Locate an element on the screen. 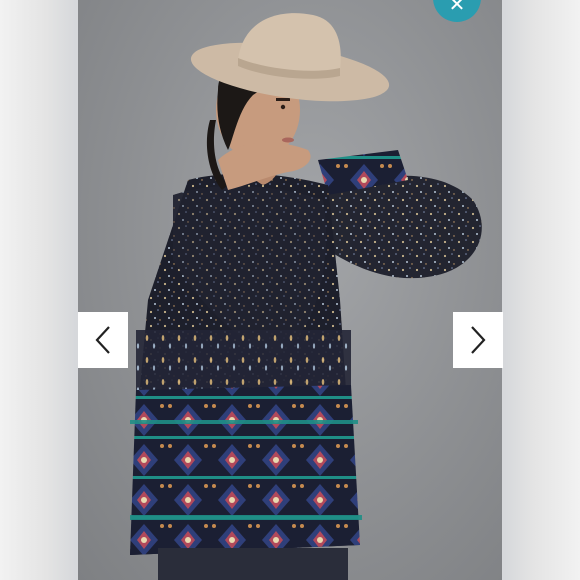  close-icon: ✕ is located at coordinates (457, 8).